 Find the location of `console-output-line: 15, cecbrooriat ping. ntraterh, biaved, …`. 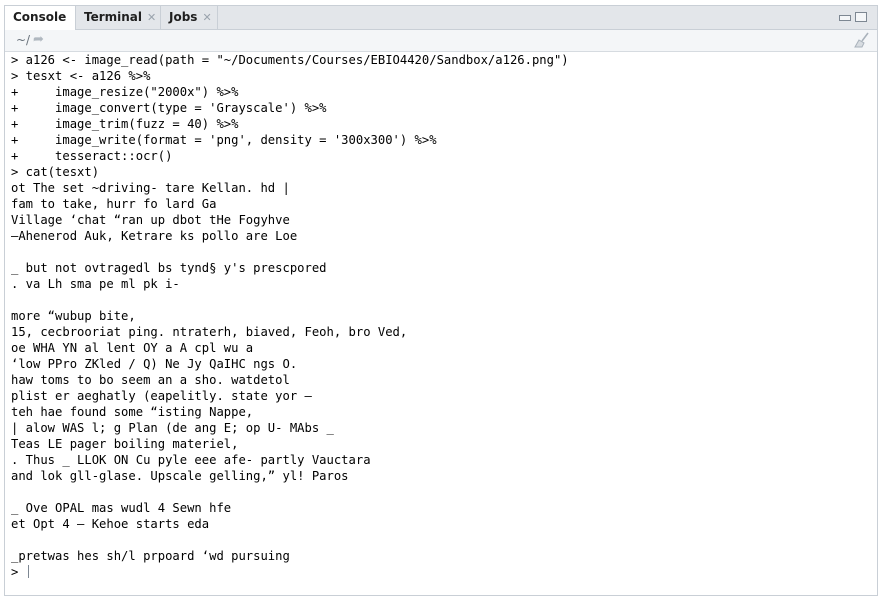

console-output-line: 15, cecbrooriat ping. ntraterh, biaved, … is located at coordinates (209, 332).